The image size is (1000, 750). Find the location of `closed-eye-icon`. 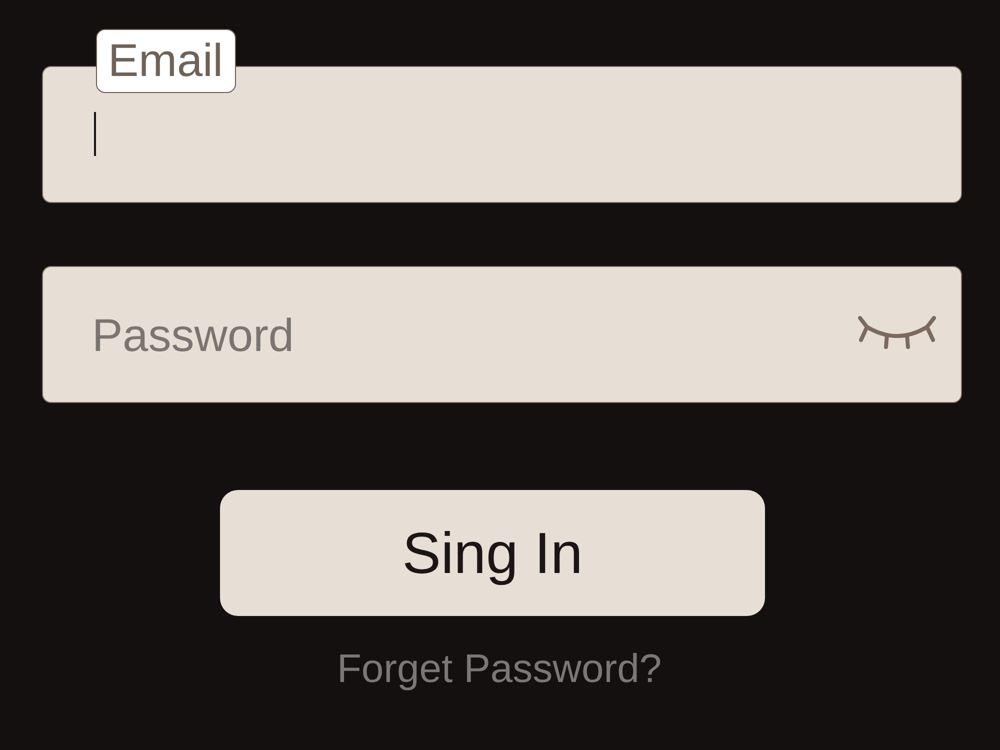

closed-eye-icon is located at coordinates (897, 332).